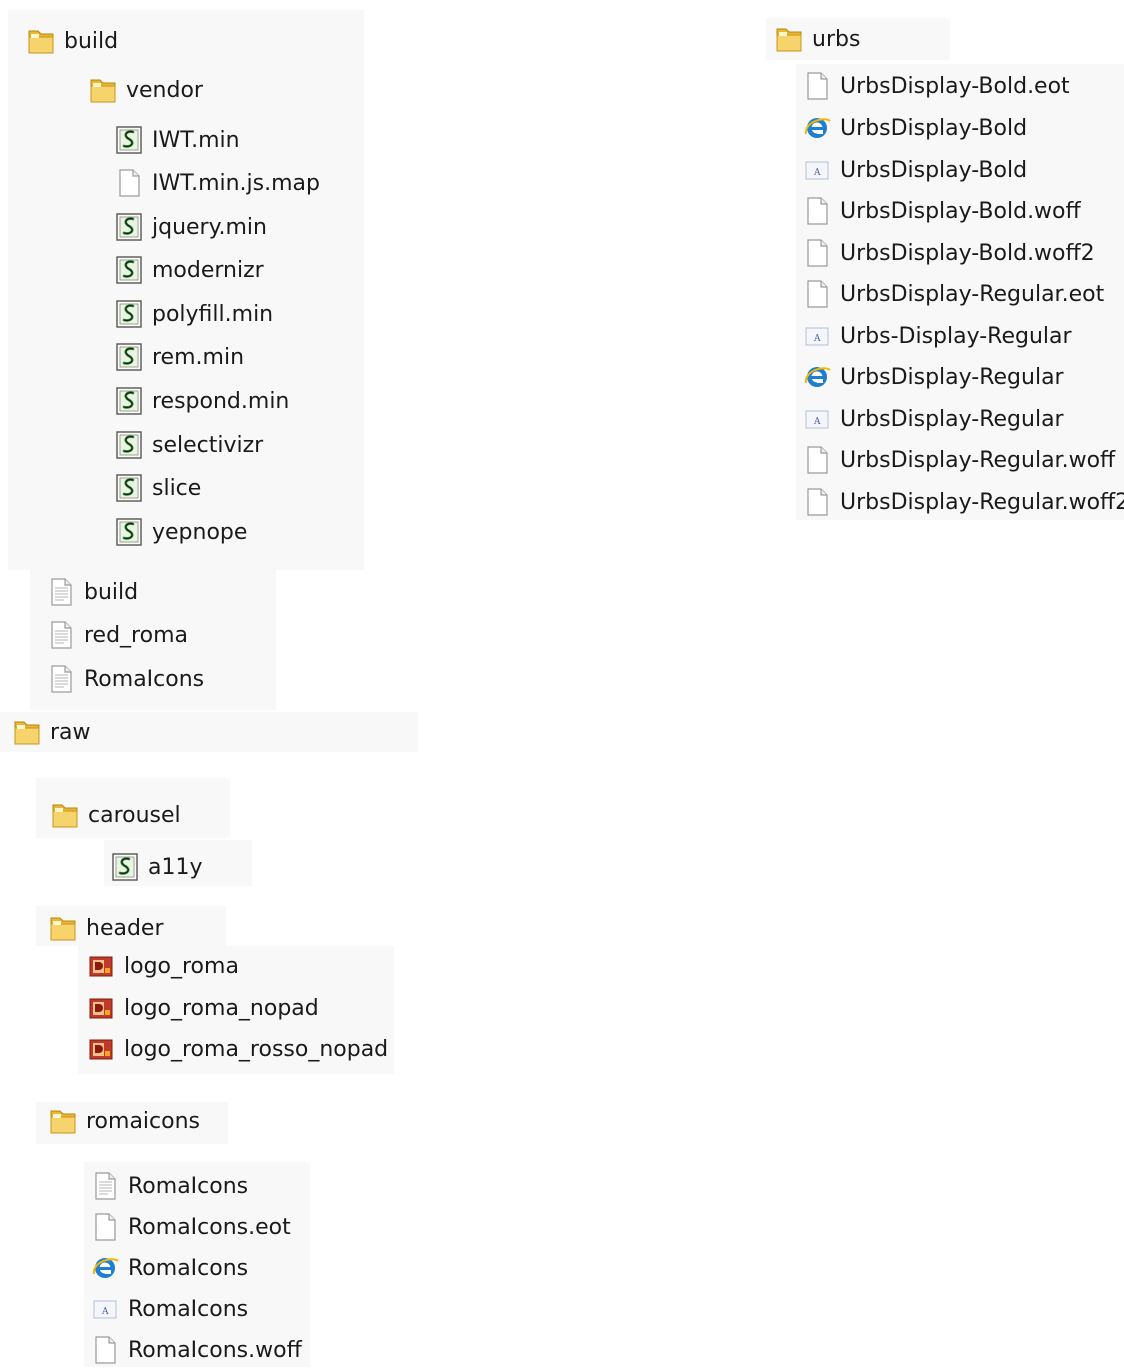 The height and width of the screenshot is (1368, 1124). I want to click on file-row: RomaIcons.eot, so click(190, 1227).